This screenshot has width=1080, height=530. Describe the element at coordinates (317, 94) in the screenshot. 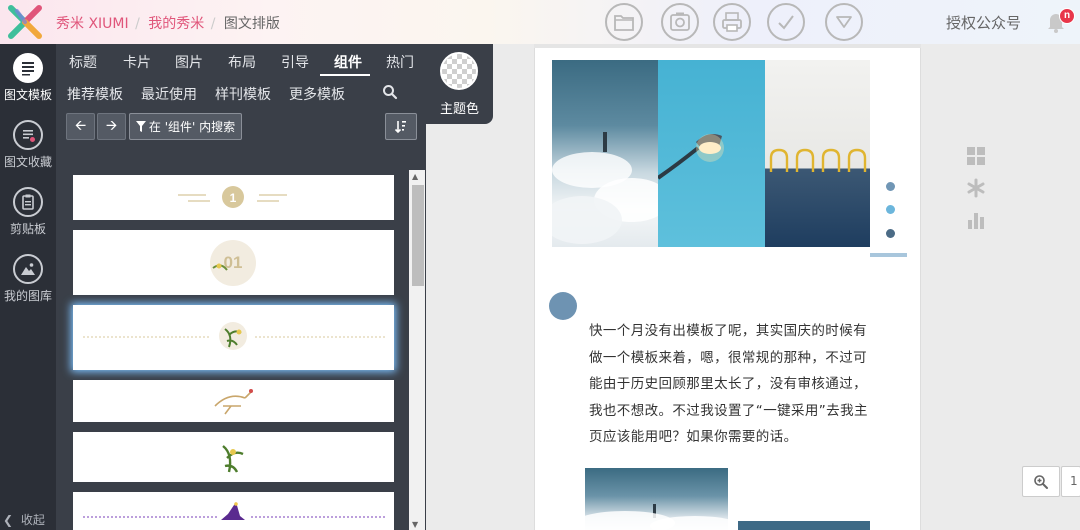

I see `subtab-more: 更多模板` at that location.